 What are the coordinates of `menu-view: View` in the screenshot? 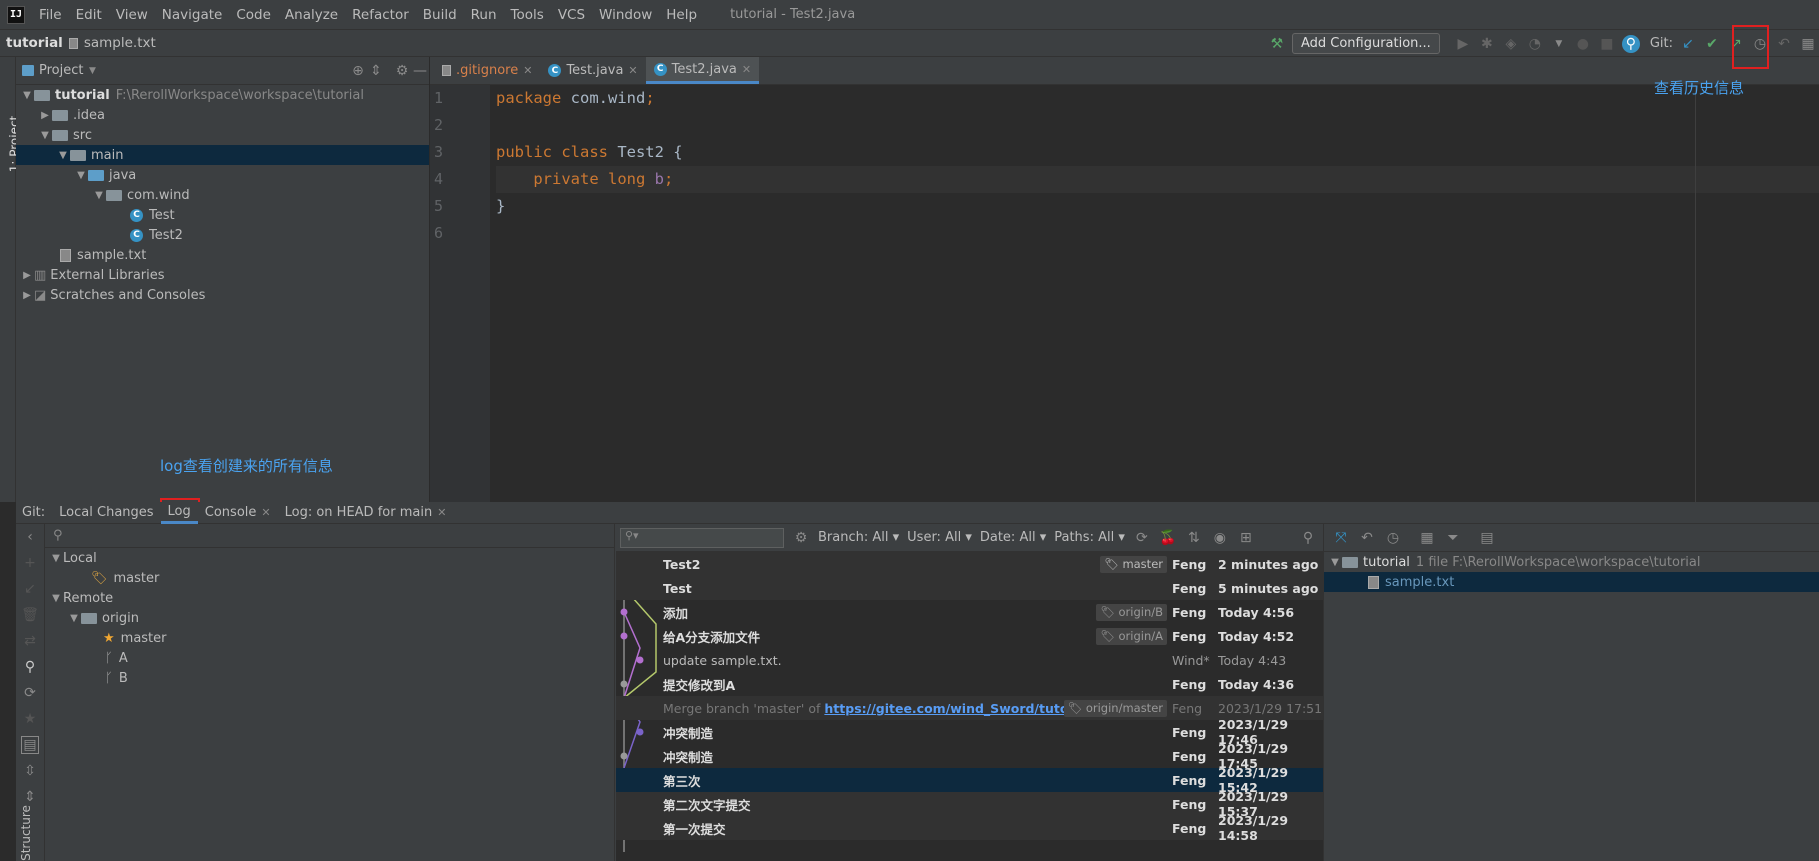 It's located at (132, 15).